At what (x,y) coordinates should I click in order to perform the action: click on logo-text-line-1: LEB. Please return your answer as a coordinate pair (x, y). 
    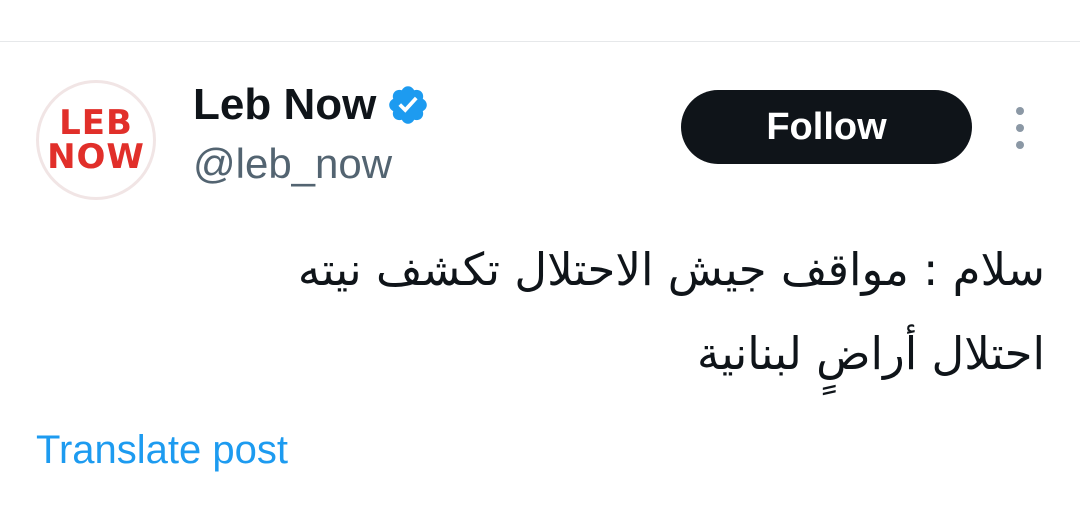
    Looking at the image, I should click on (96, 123).